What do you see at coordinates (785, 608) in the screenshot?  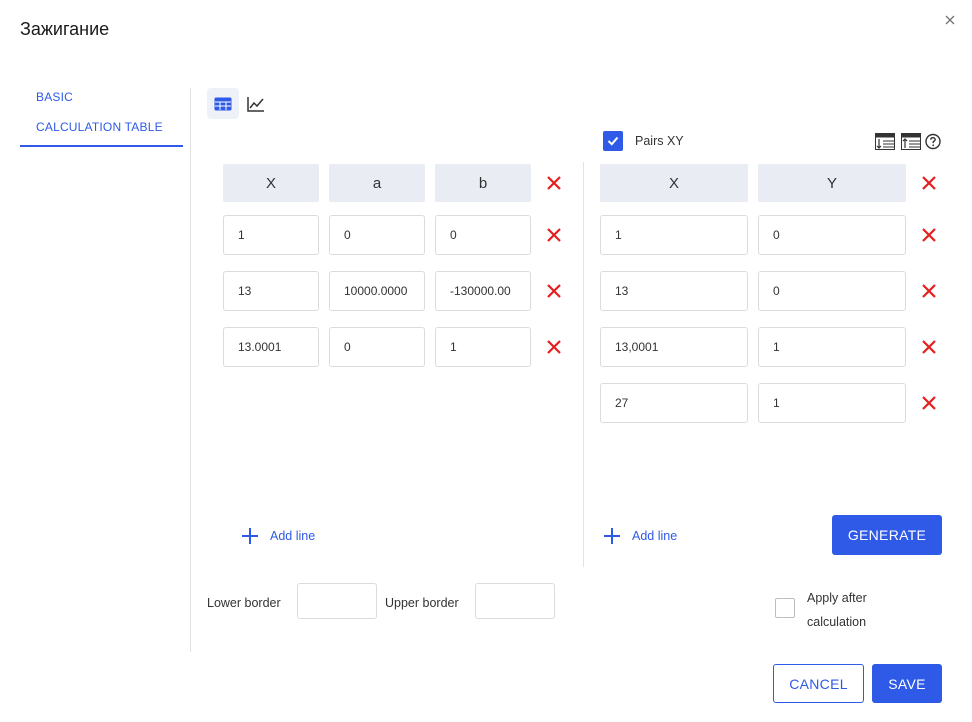 I see `apply-after-calculation-checkbox` at bounding box center [785, 608].